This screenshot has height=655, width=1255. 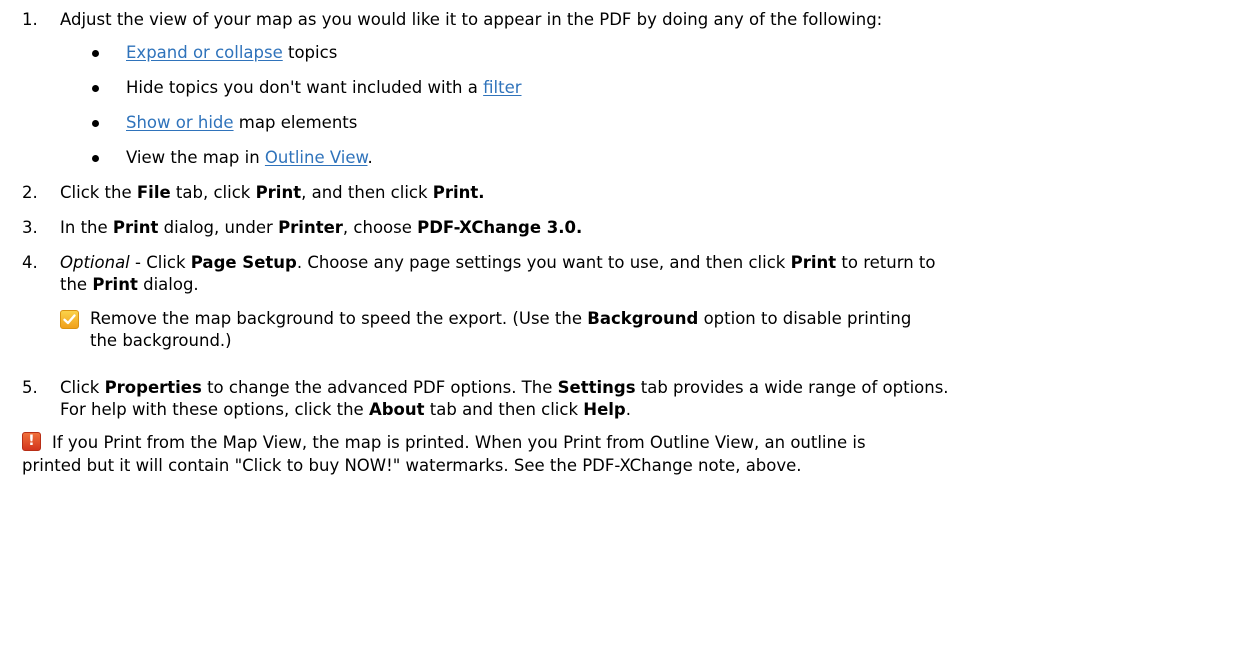 I want to click on properties-label: Properties, so click(x=153, y=387).